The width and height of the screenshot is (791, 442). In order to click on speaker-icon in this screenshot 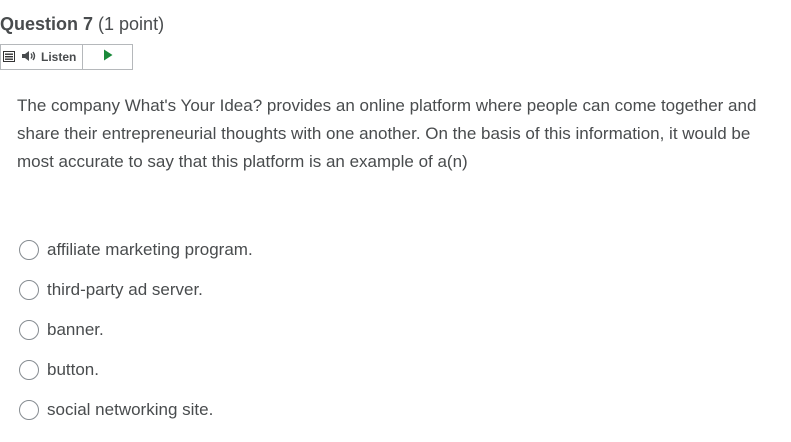, I will do `click(29, 57)`.